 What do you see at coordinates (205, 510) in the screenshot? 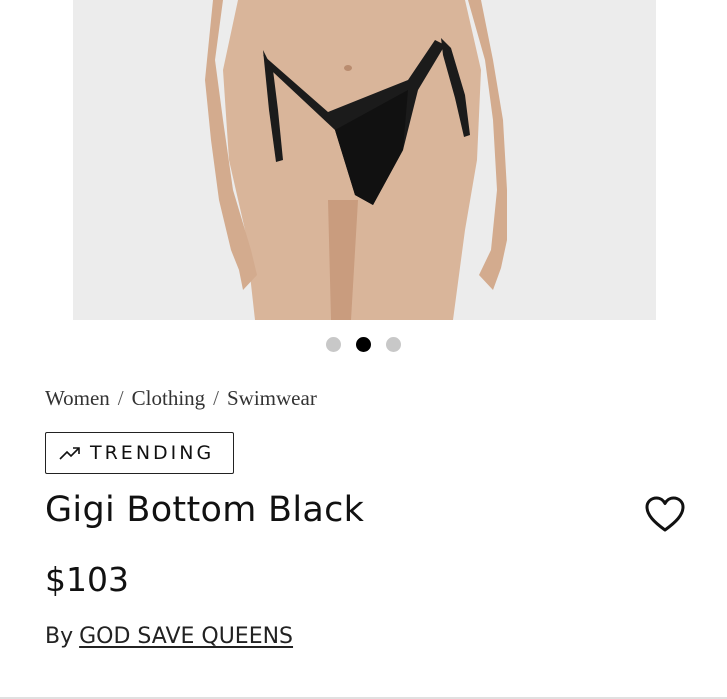
I see `product-title: Gigi Bottom Black` at bounding box center [205, 510].